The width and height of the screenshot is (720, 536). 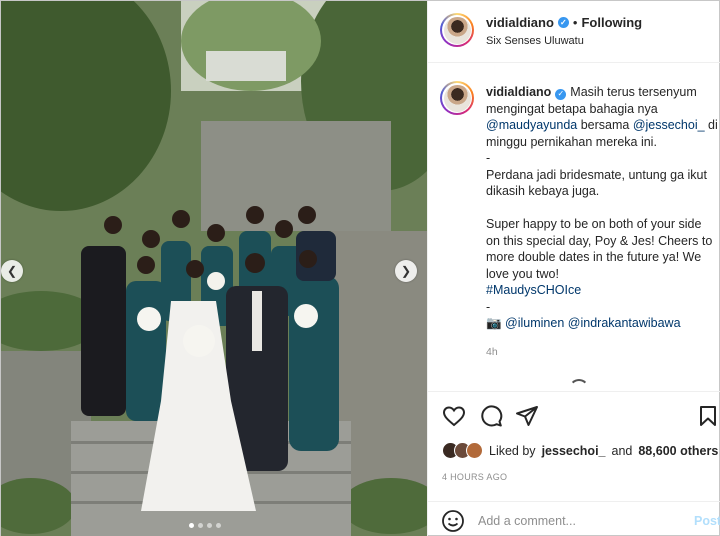 I want to click on caption-text-span: Masih terus tersenyum, so click(x=633, y=92).